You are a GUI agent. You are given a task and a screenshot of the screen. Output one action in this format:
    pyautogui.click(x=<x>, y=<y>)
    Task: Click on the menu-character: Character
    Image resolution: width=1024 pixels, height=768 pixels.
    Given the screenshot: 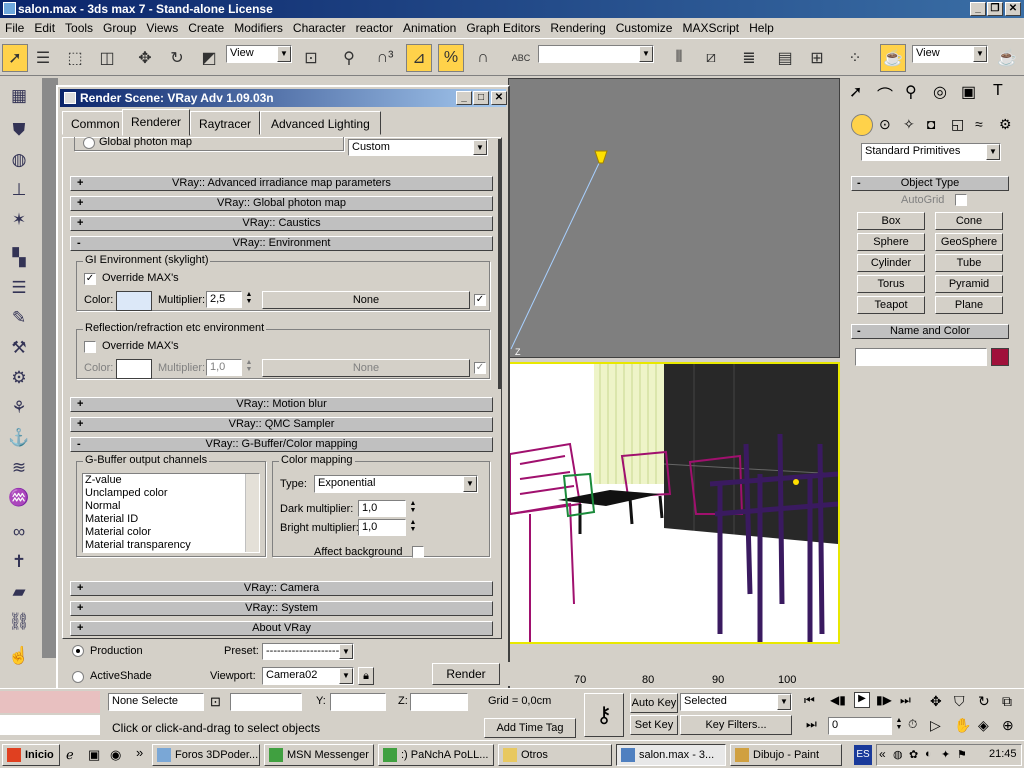 What is the action you would take?
    pyautogui.click(x=319, y=26)
    